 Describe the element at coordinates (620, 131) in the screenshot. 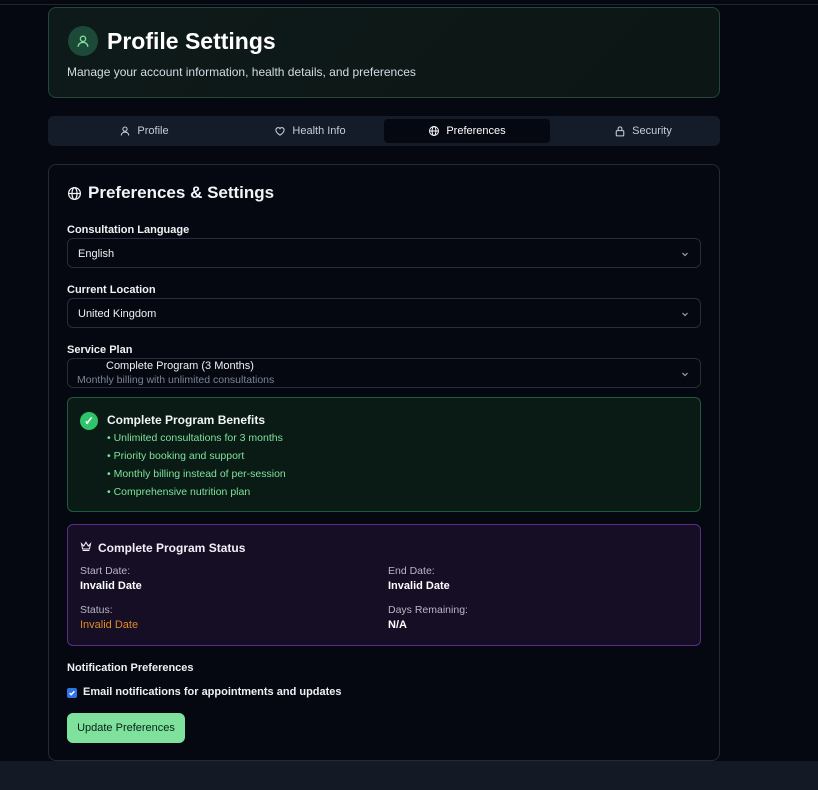

I see `lock-icon` at that location.